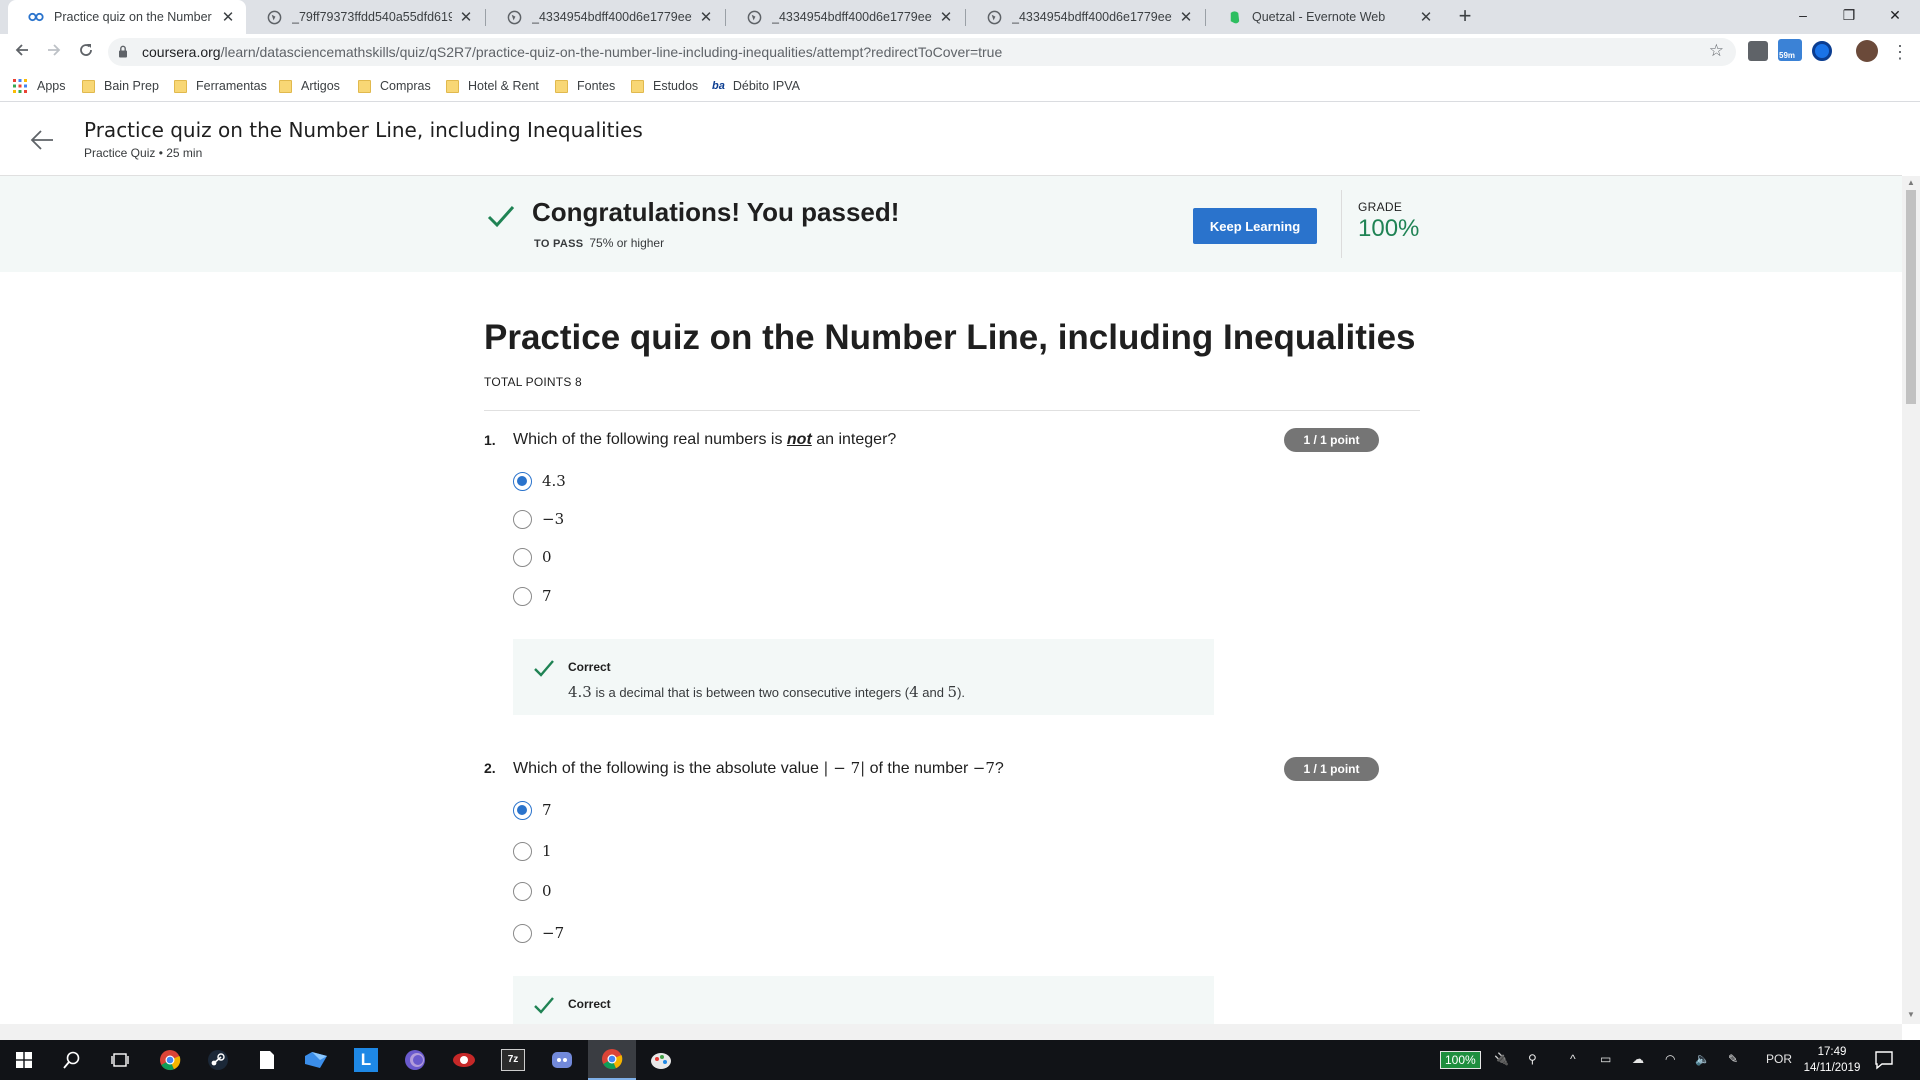 This screenshot has width=1920, height=1080. What do you see at coordinates (1911, 600) in the screenshot?
I see `vertical-scrollbar: ▲ ▼` at bounding box center [1911, 600].